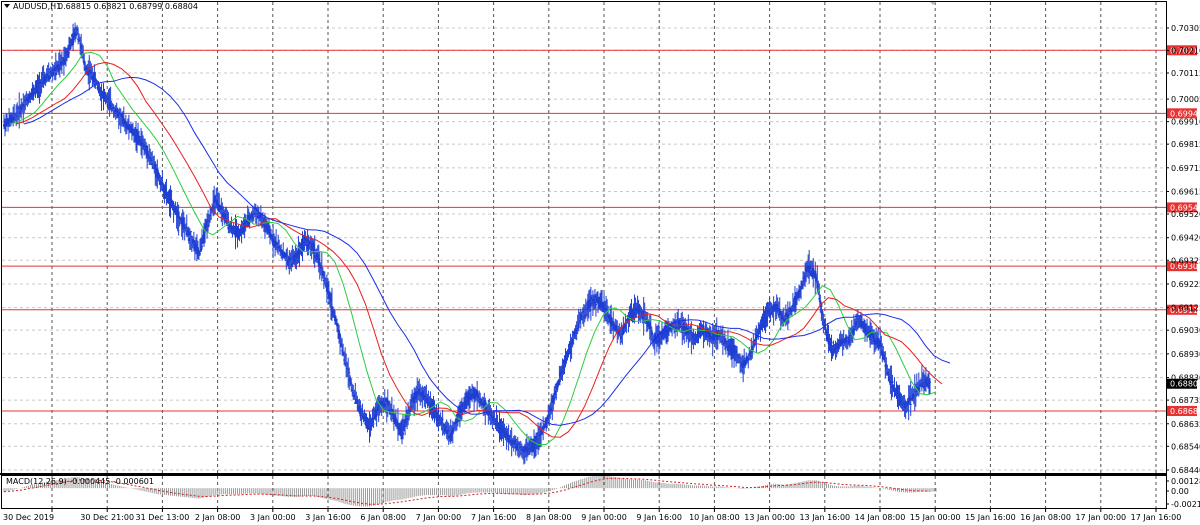  What do you see at coordinates (1185, 144) in the screenshot?
I see `price-tick-label: 0.69815` at bounding box center [1185, 144].